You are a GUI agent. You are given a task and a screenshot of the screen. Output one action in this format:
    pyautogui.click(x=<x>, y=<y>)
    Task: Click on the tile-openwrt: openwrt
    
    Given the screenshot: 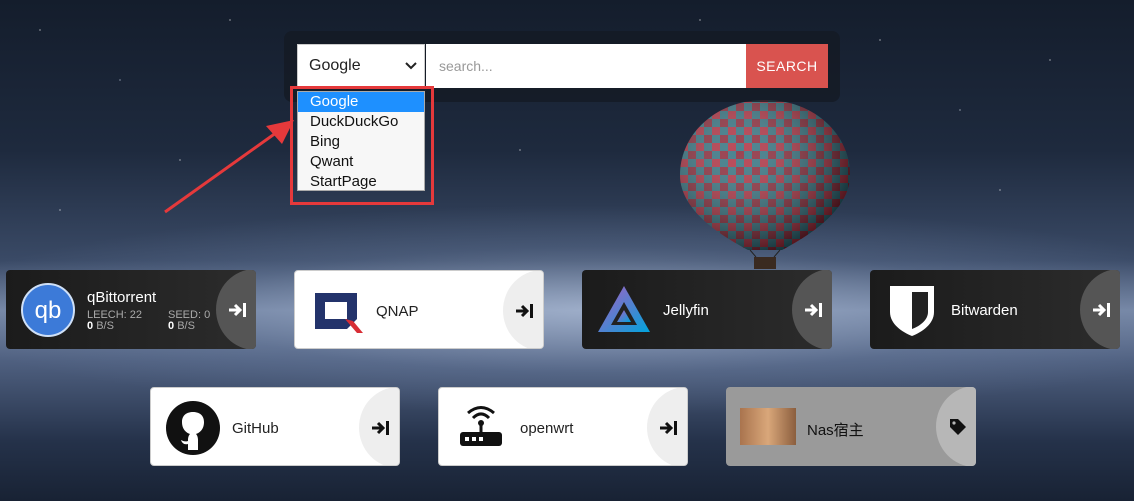 What is the action you would take?
    pyautogui.click(x=563, y=426)
    